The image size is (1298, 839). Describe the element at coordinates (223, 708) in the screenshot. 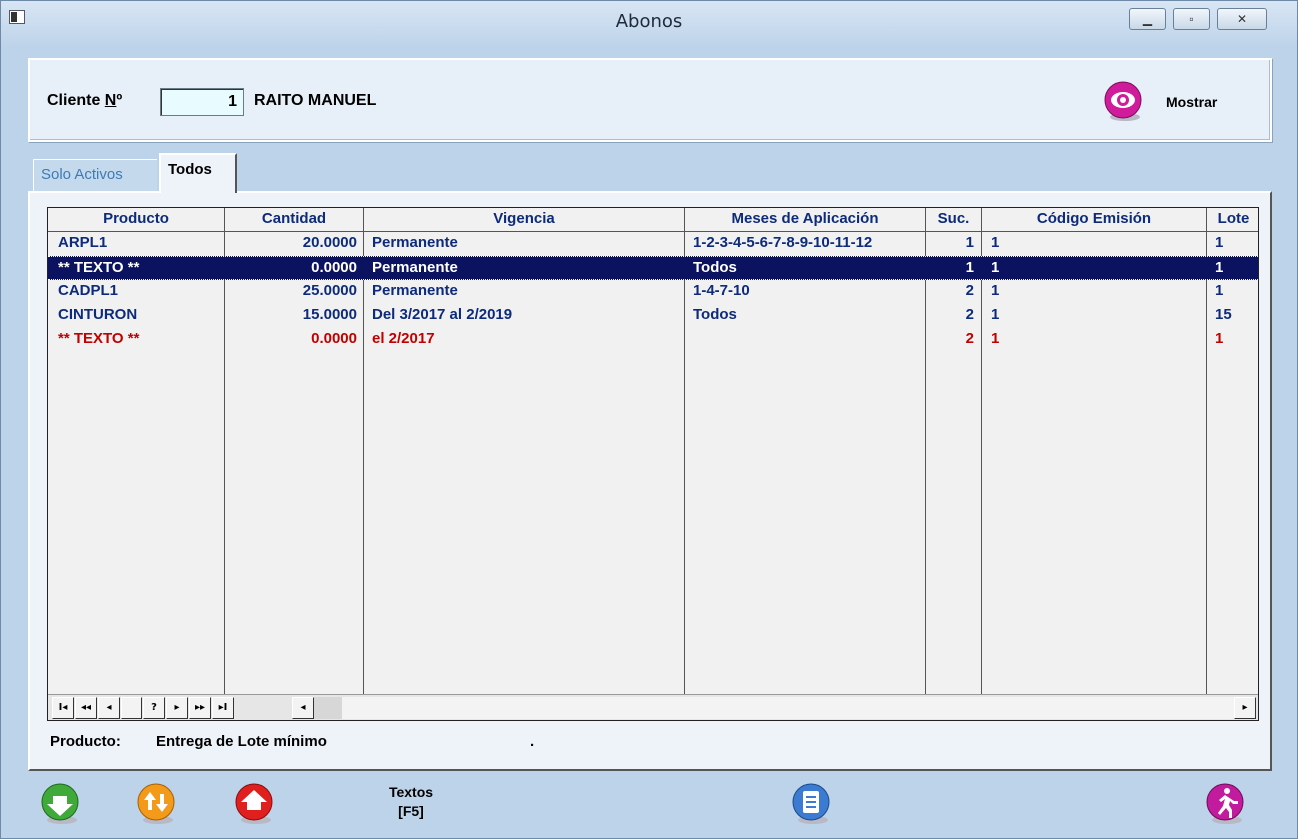

I see `last-record-button: ▸I` at that location.